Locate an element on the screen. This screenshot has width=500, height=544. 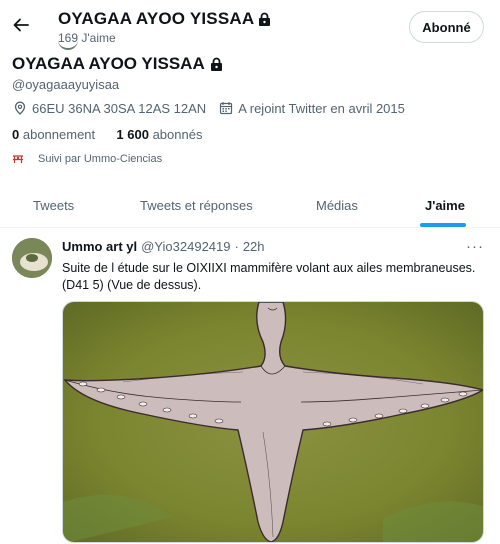
header-title: OYAGAA AYOO YISSAA is located at coordinates (164, 19).